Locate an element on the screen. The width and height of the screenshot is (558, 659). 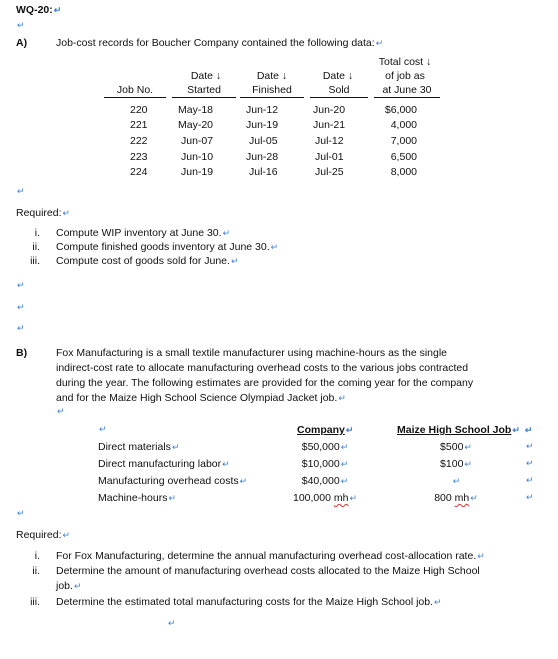
list-item: Compute cost of goods sold for June.↵ is located at coordinates (147, 261).